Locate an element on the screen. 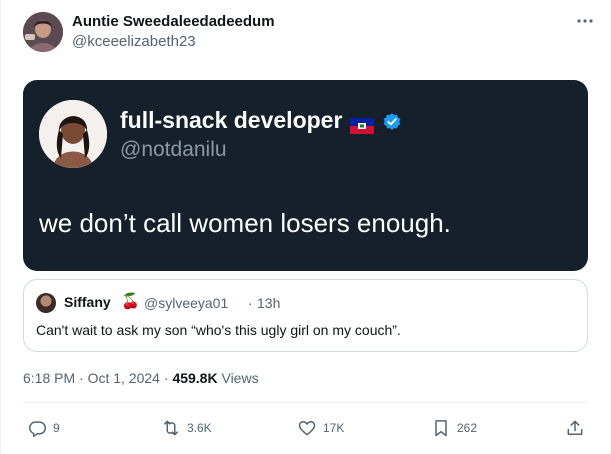  bookmark-button: 262 is located at coordinates (454, 428).